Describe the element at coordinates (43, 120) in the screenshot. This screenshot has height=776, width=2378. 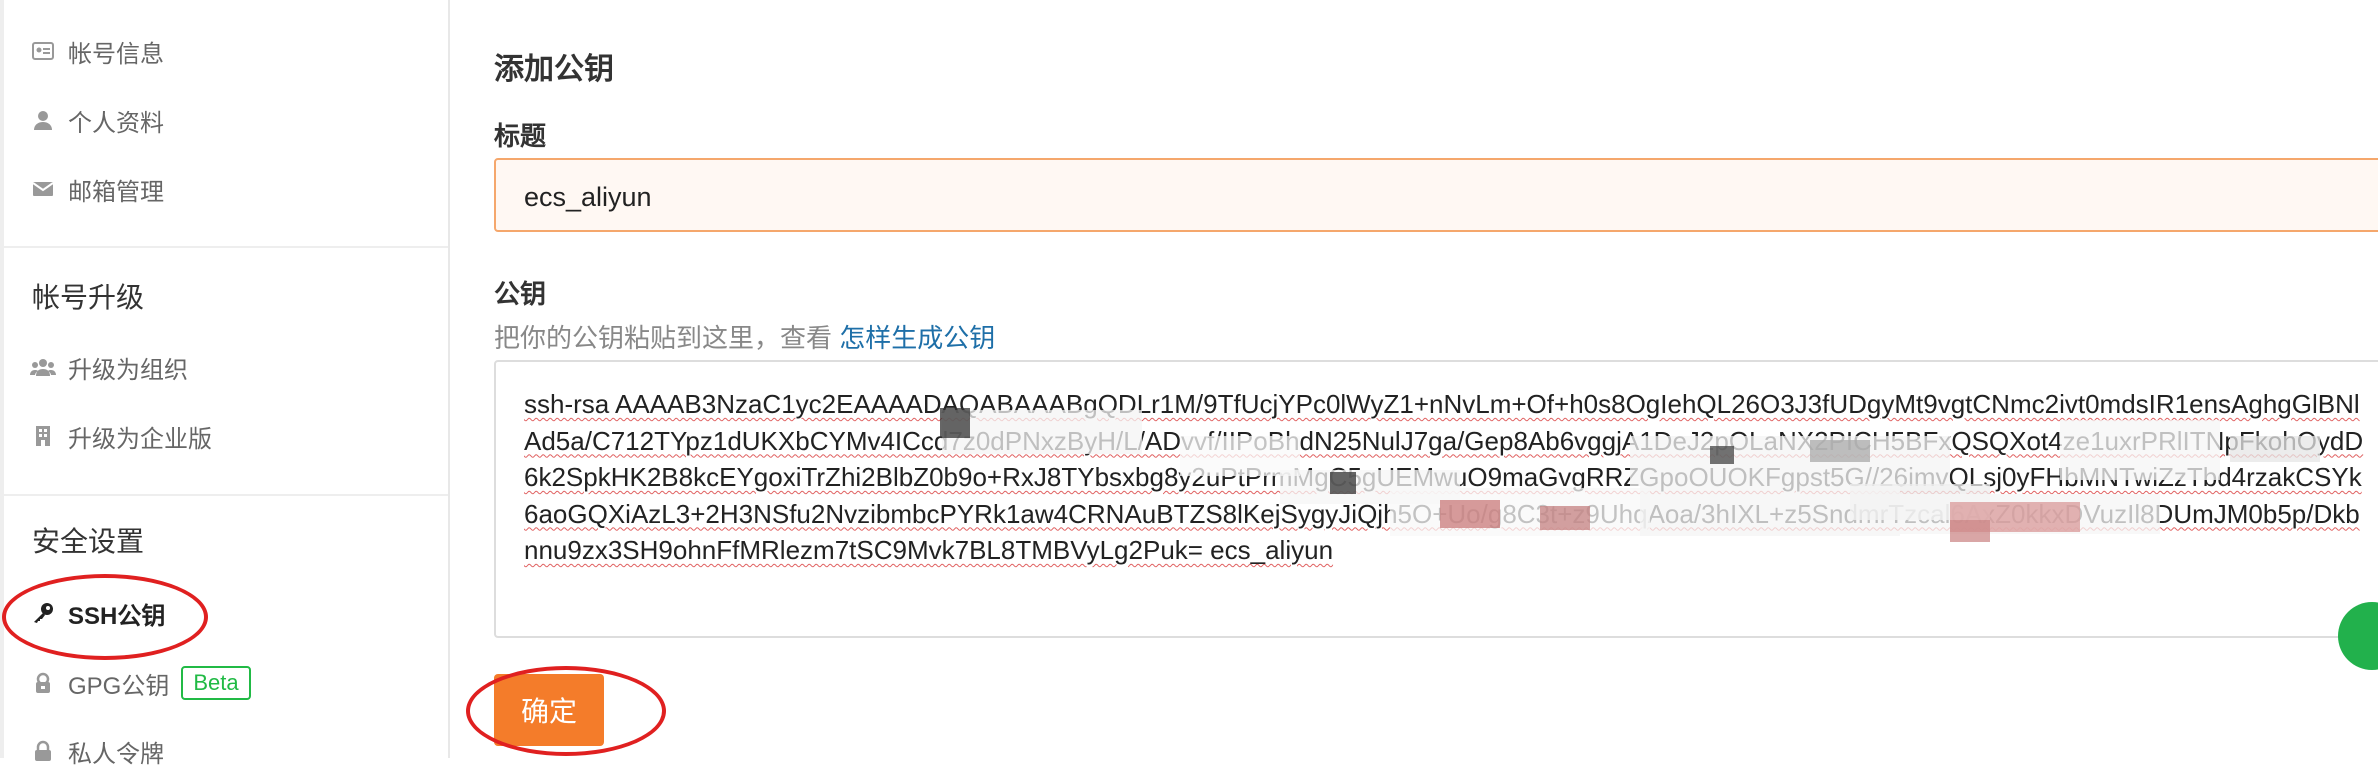
I see `user-icon` at that location.